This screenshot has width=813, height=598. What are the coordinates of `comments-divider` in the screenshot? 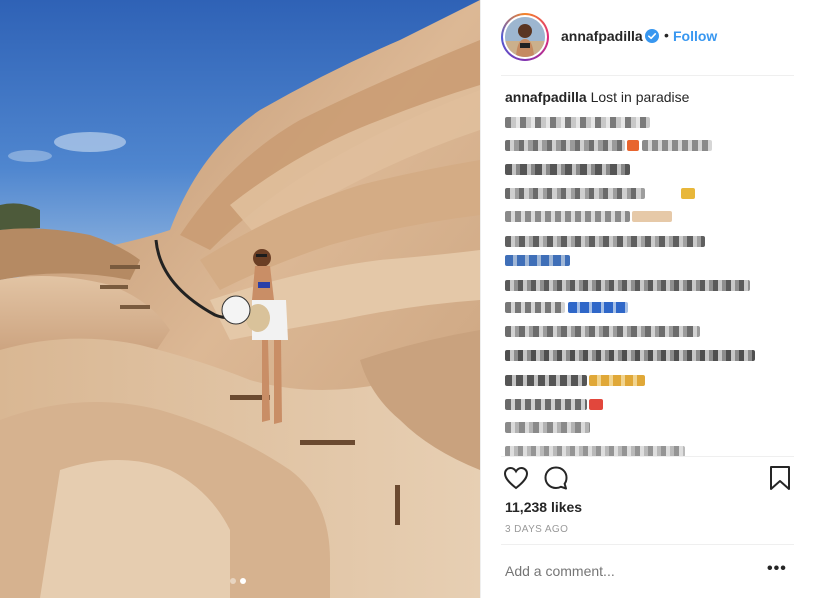 It's located at (647, 456).